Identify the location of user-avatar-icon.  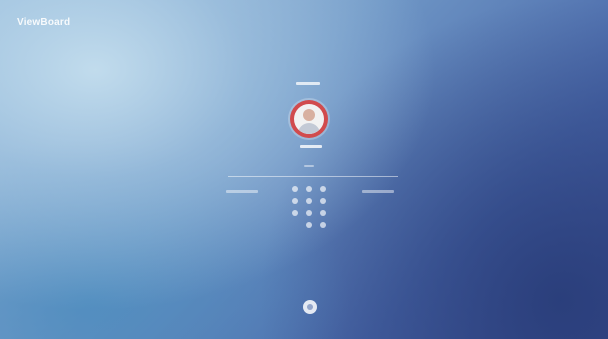
(309, 119).